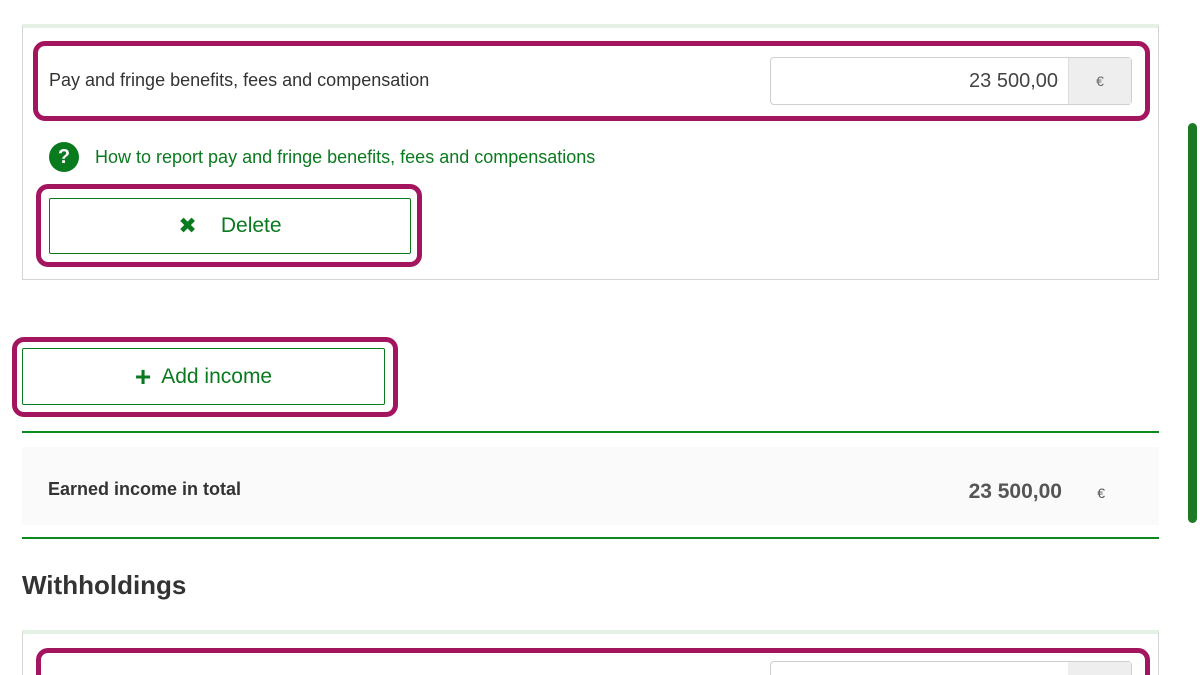 The height and width of the screenshot is (675, 1200). Describe the element at coordinates (1192, 323) in the screenshot. I see `scrollbar-thumb` at that location.